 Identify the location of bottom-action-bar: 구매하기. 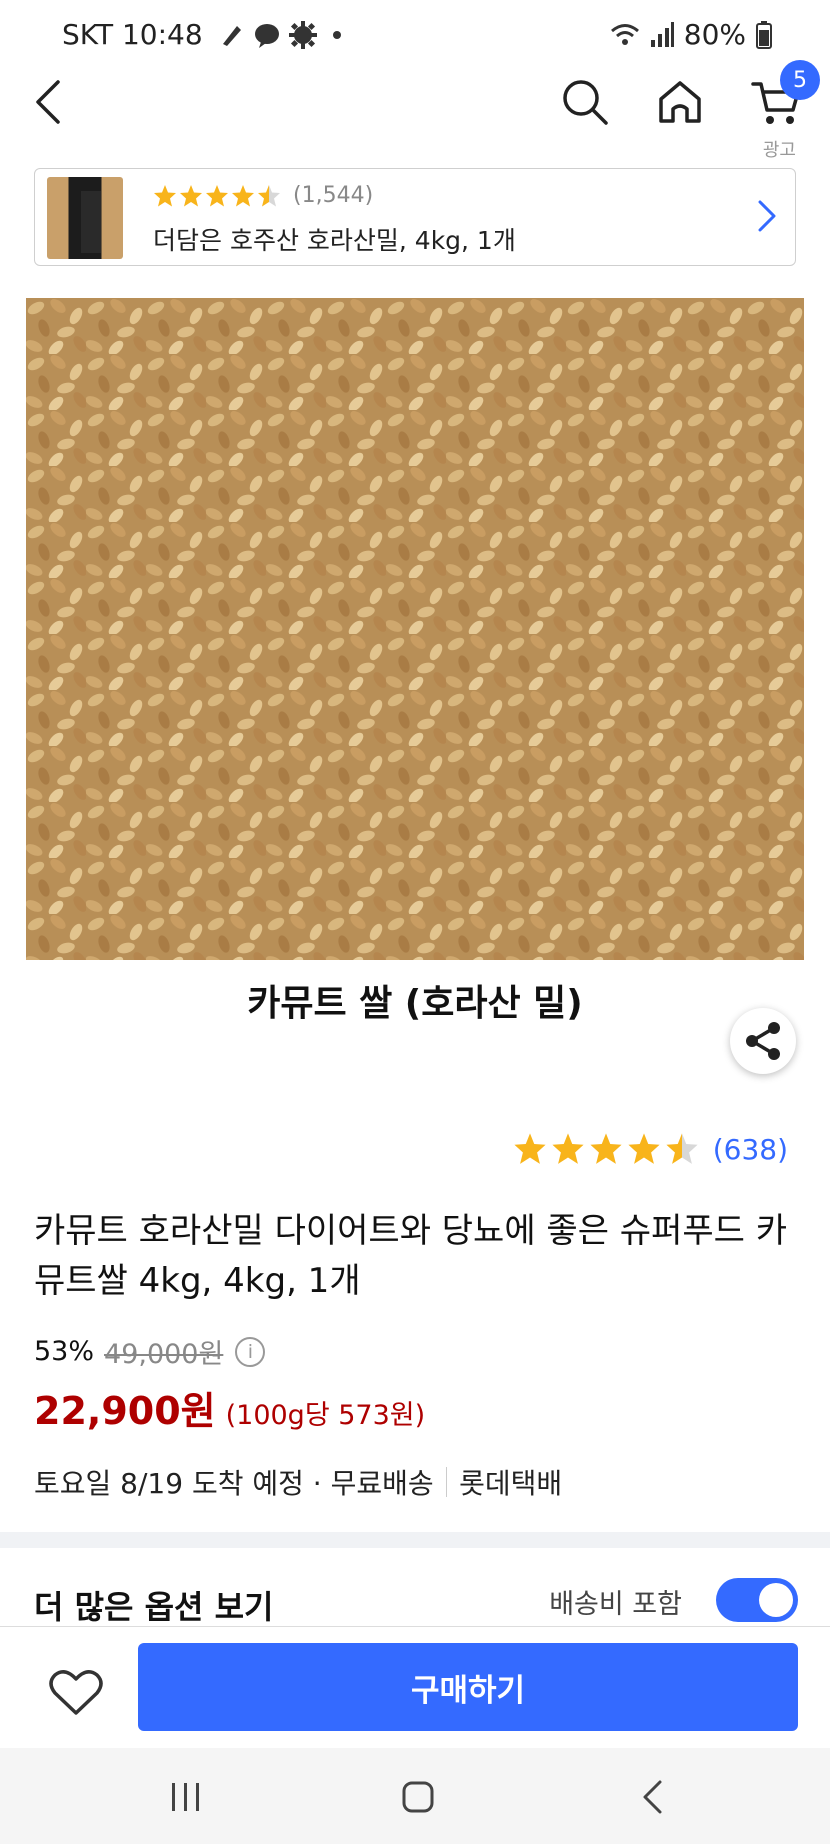
(415, 1687).